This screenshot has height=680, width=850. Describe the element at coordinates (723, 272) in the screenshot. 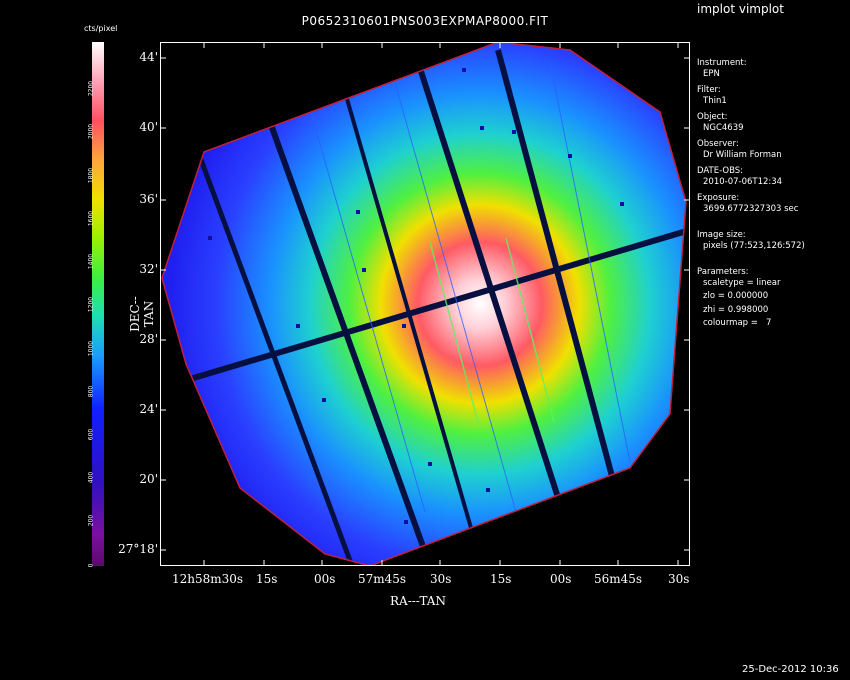

I see `params-label: Parameters:` at that location.